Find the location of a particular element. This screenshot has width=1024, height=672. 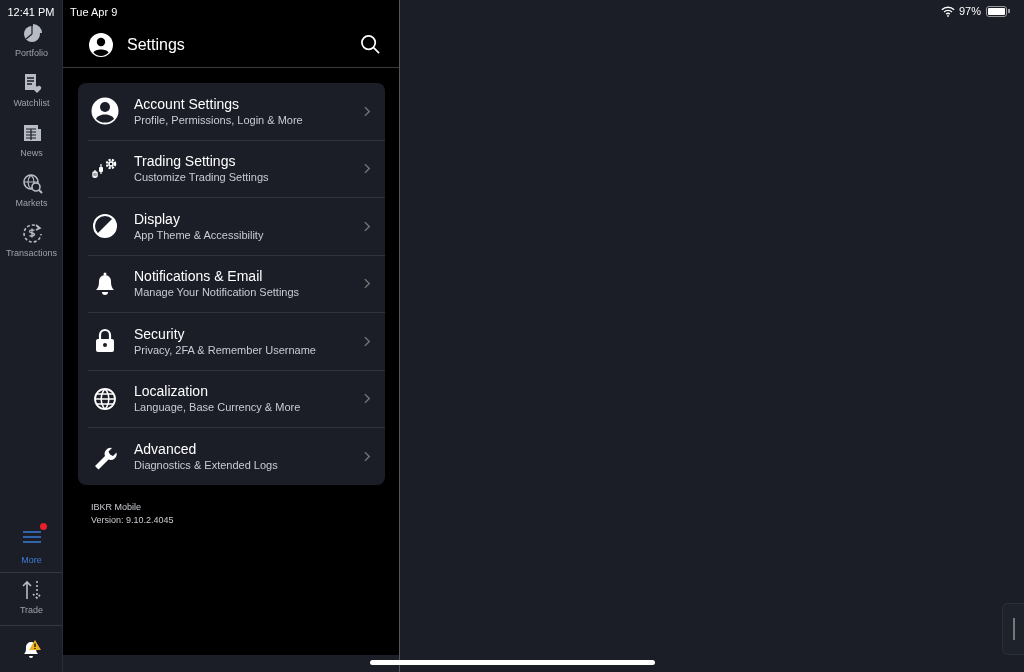

user-avatar-icon is located at coordinates (101, 44).